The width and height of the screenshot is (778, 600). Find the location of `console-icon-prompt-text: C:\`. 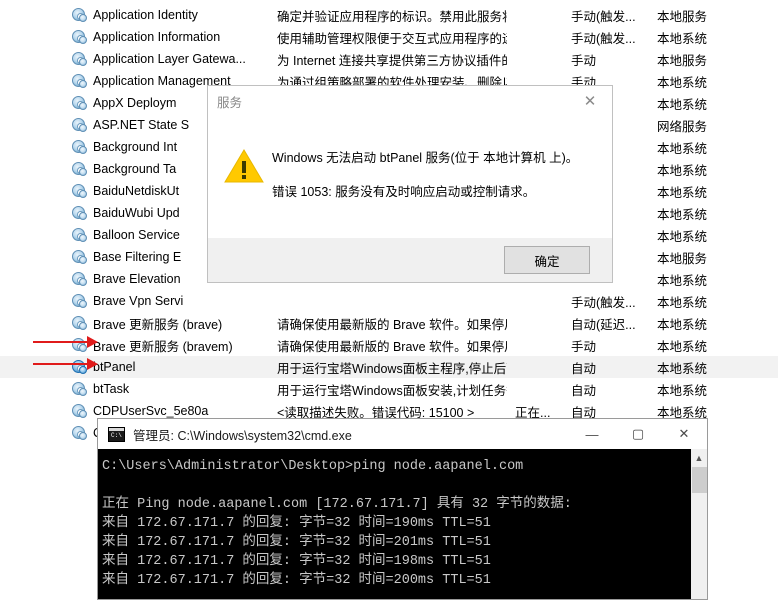

console-icon-prompt-text: C:\ is located at coordinates (116, 435).